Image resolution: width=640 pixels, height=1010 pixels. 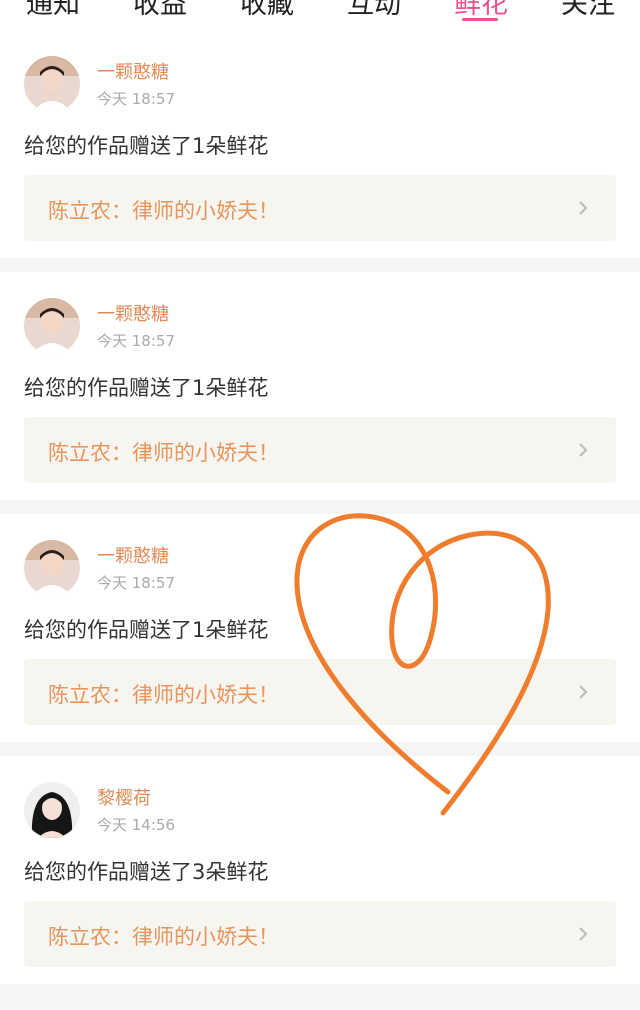 What do you see at coordinates (588, 10) in the screenshot?
I see `tab-follow: 关注` at bounding box center [588, 10].